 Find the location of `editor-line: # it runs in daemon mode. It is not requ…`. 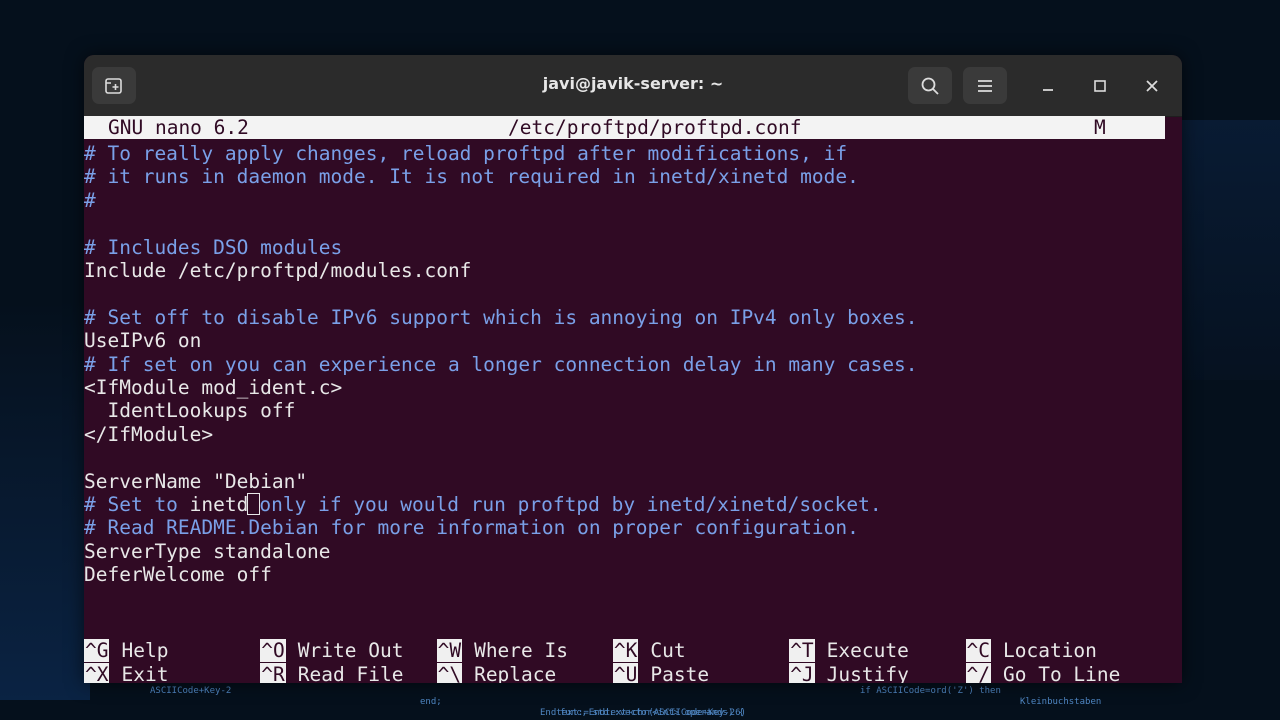

editor-line: # it runs in daemon mode. It is not requ… is located at coordinates (471, 177).